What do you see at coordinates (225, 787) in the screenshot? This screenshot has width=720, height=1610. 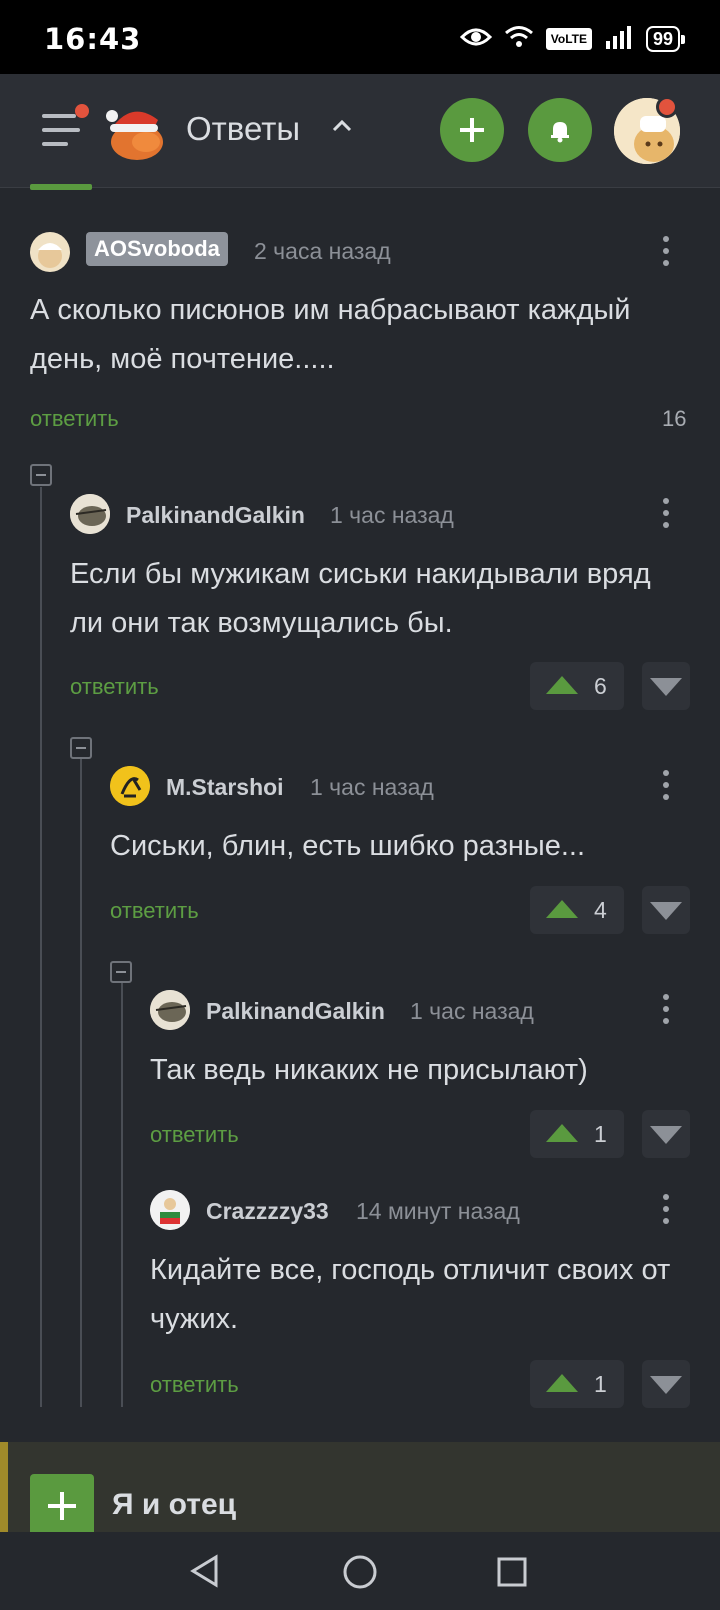 I see `comment-author: M.Starshoi` at bounding box center [225, 787].